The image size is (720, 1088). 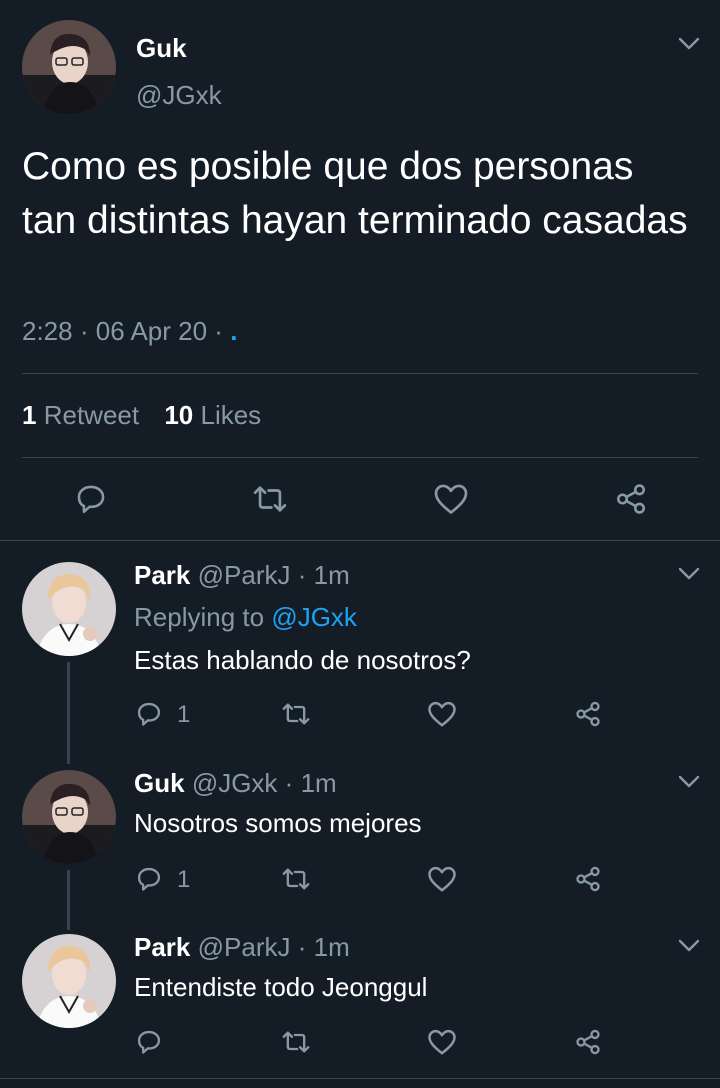 What do you see at coordinates (302, 660) in the screenshot?
I see `reply-text: Estas hablando de nosotros?` at bounding box center [302, 660].